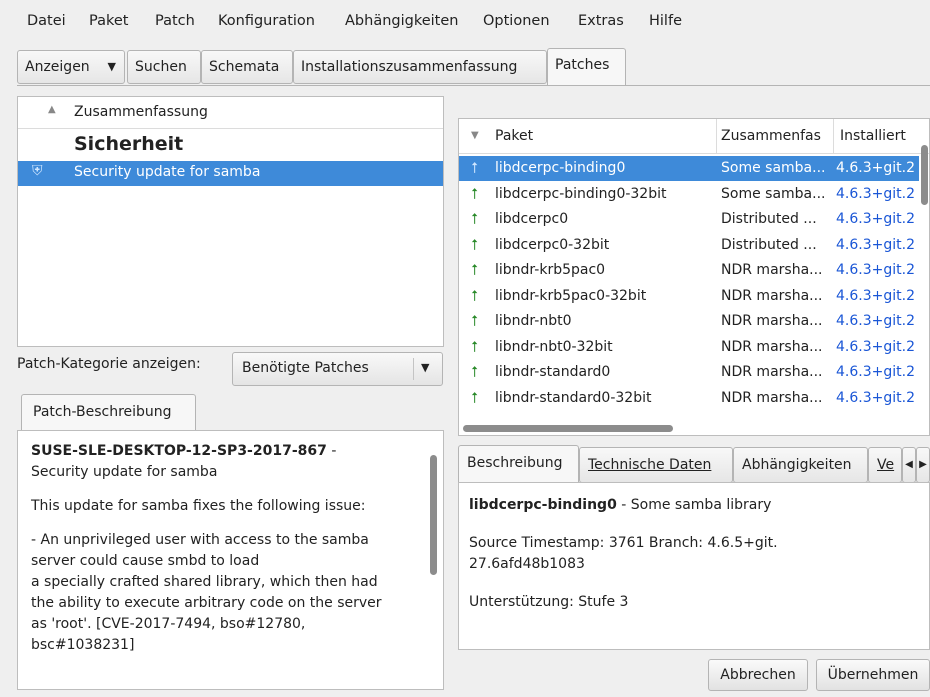 Image resolution: width=930 pixels, height=697 pixels. Describe the element at coordinates (518, 464) in the screenshot. I see `tab-description: Beschreibung` at that location.